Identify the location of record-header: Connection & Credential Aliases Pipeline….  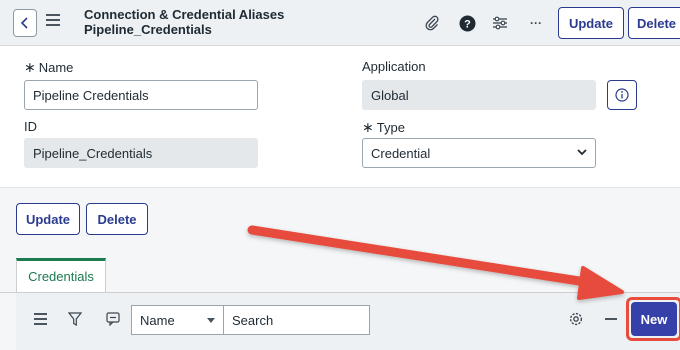
(340, 23).